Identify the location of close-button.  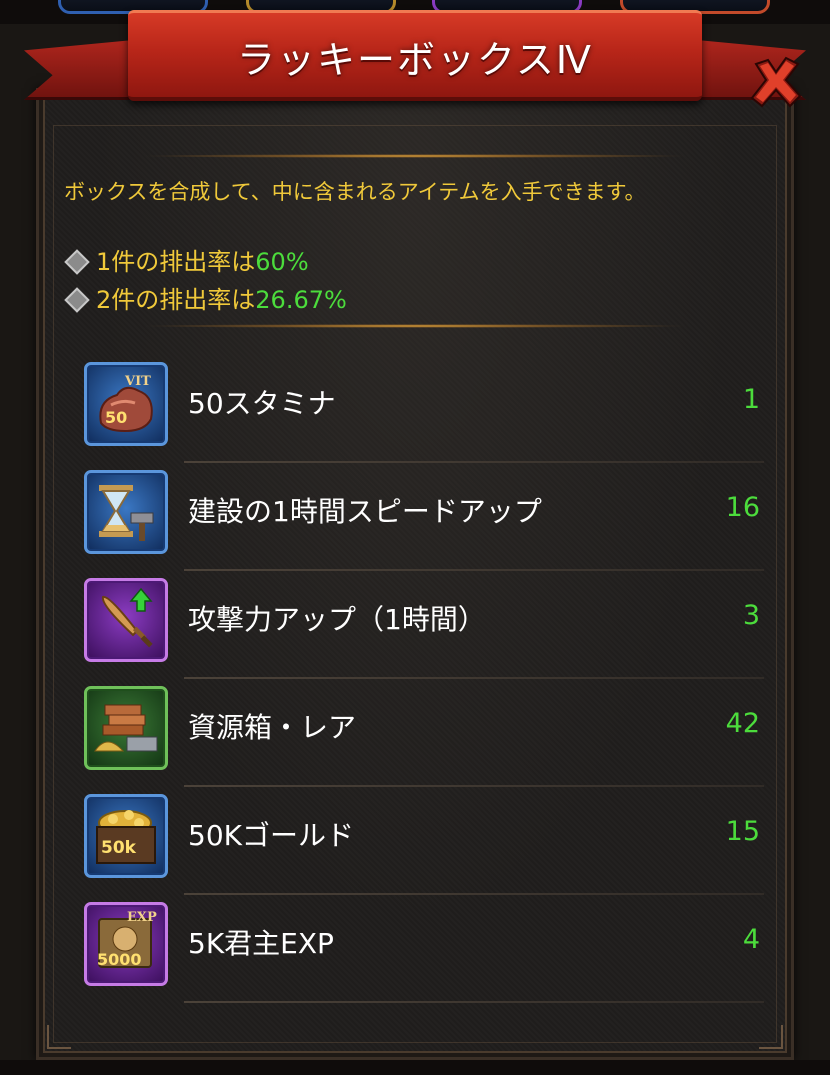
(776, 82).